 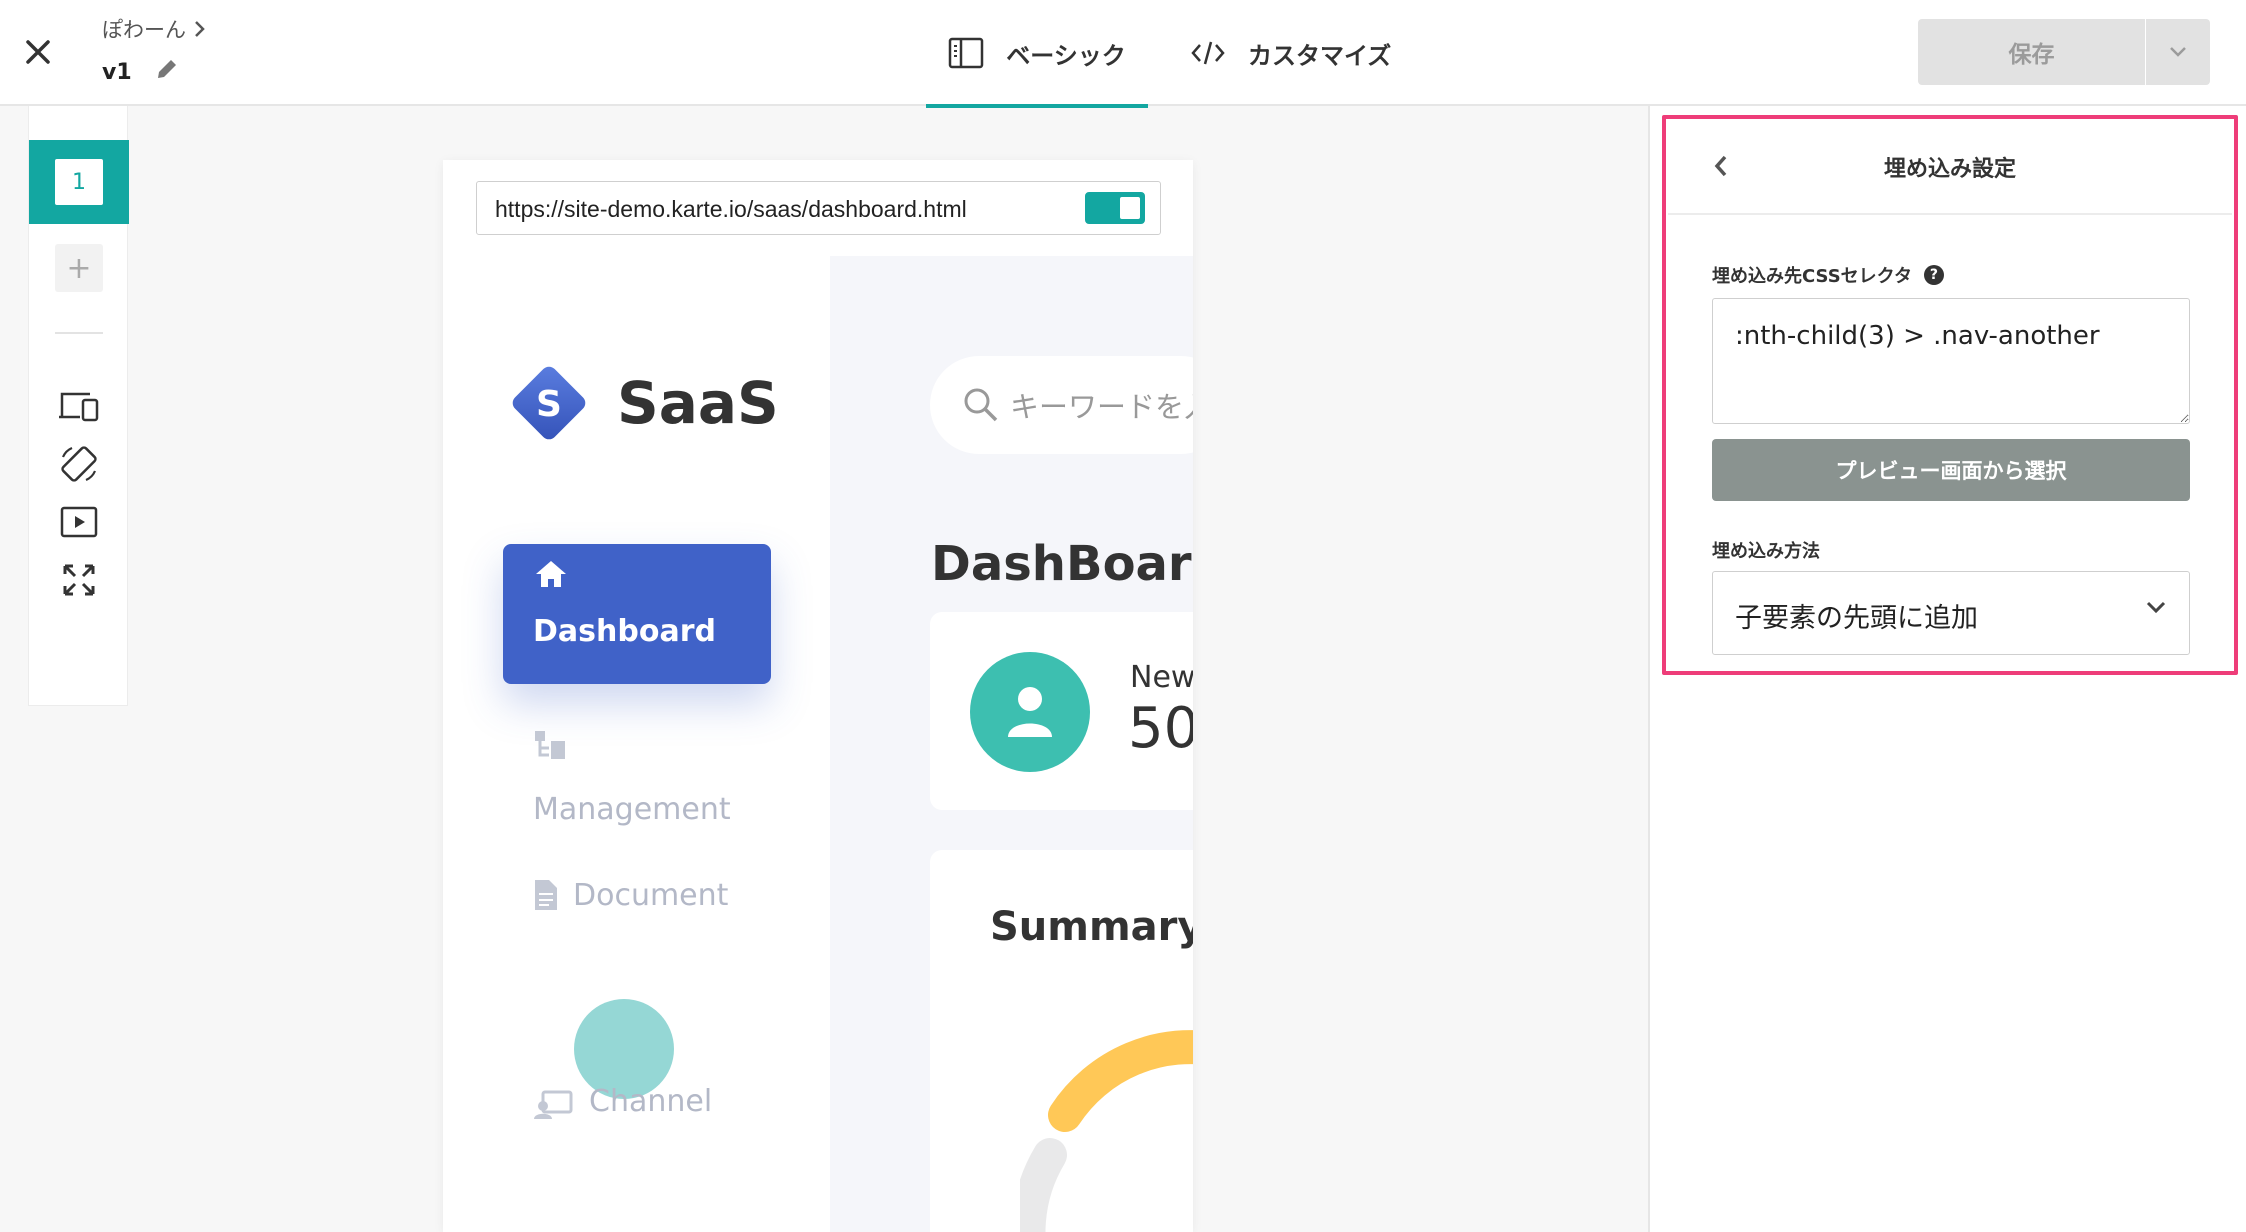 I want to click on breadcrumb: ぽわーん, so click(x=154, y=29).